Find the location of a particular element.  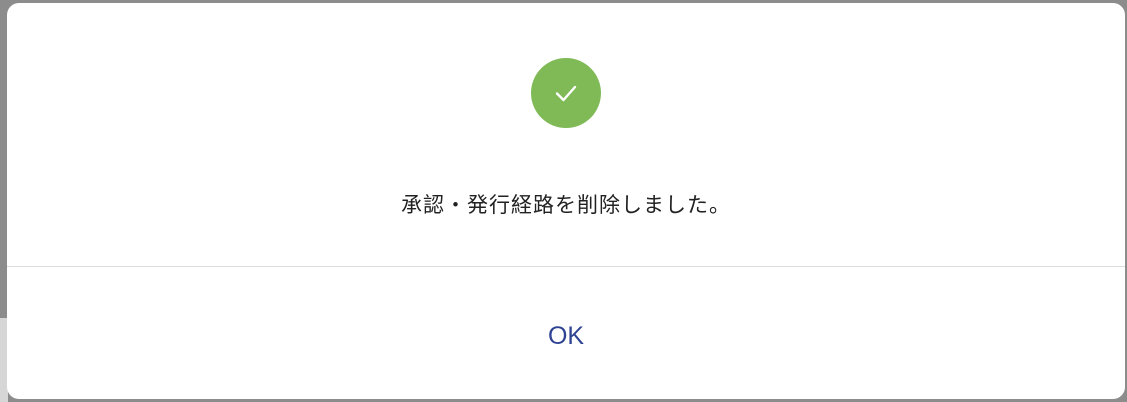

check-circle-icon is located at coordinates (566, 93).